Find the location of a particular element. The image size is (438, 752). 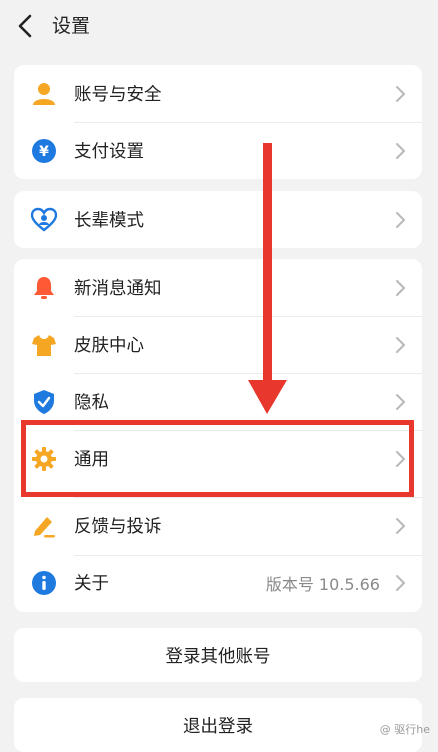

settings-item-notifications: 新消息通知 is located at coordinates (218, 287).